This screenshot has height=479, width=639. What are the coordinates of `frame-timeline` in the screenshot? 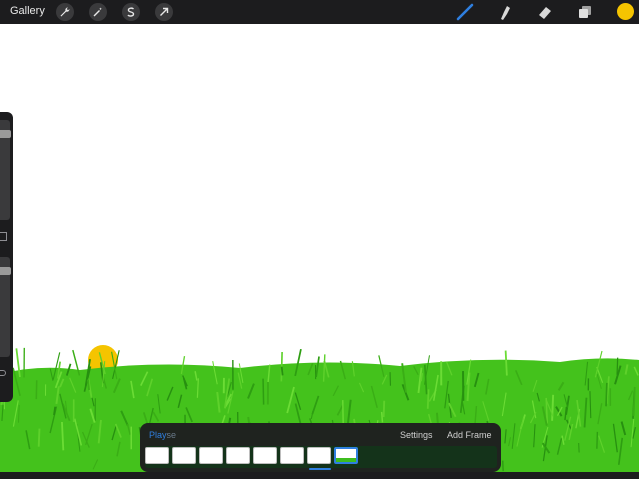 It's located at (321, 457).